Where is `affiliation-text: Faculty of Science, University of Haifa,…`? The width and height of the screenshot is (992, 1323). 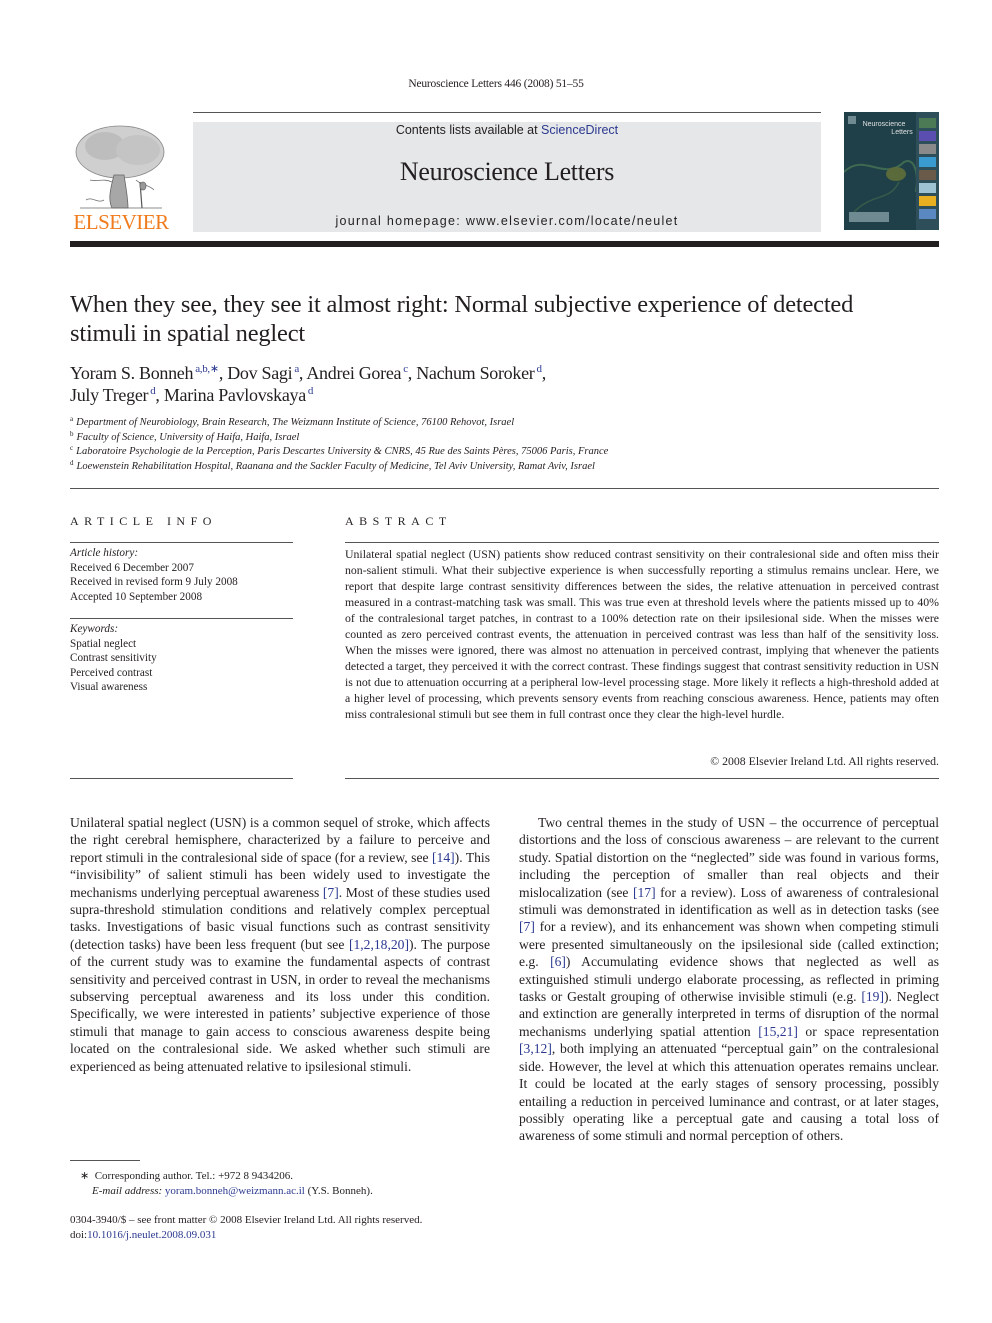 affiliation-text: Faculty of Science, University of Haifa,… is located at coordinates (188, 437).